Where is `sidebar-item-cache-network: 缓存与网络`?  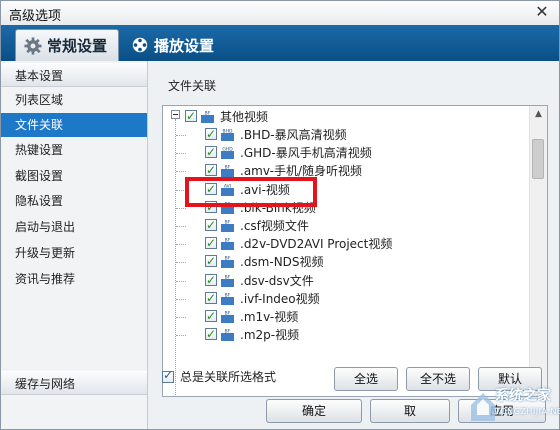
sidebar-item-cache-network: 缓存与网络 is located at coordinates (74, 383).